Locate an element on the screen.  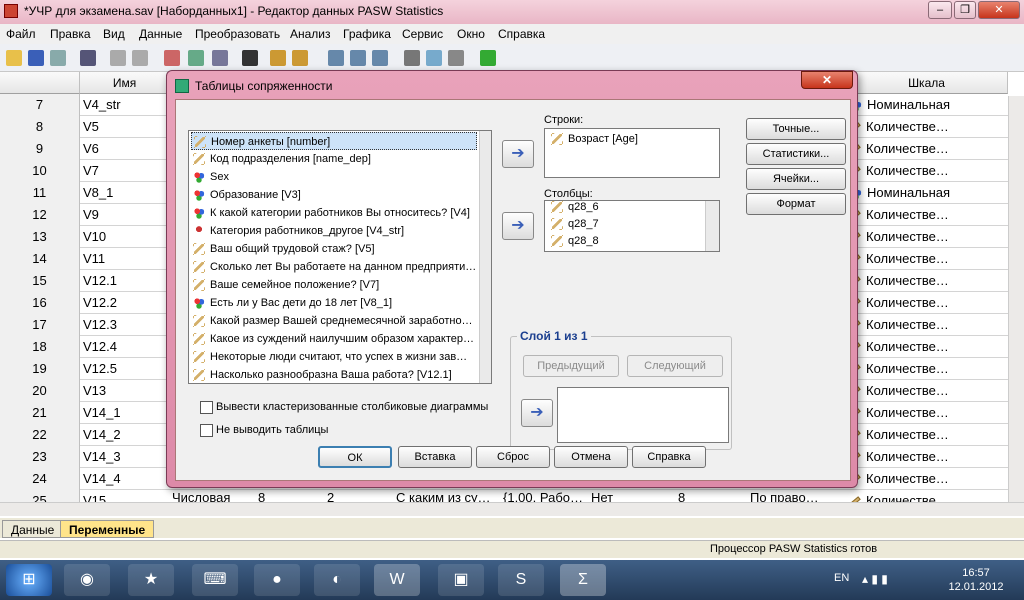
move-to-layer-button: ➔ is located at coordinates (537, 413).